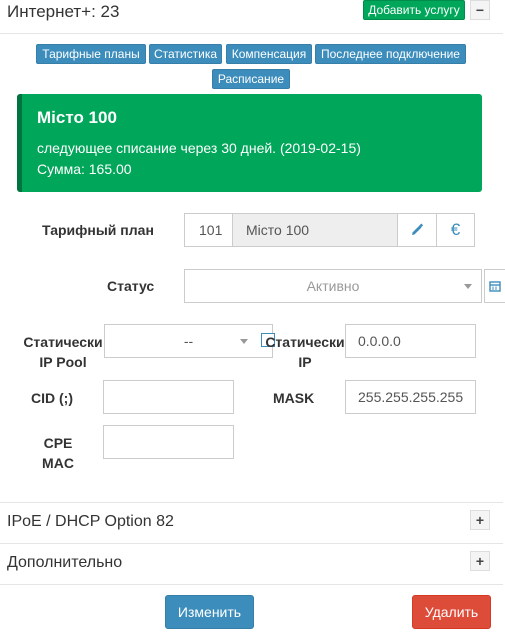  I want to click on tab-last-connection: Последнее подключение, so click(390, 54).